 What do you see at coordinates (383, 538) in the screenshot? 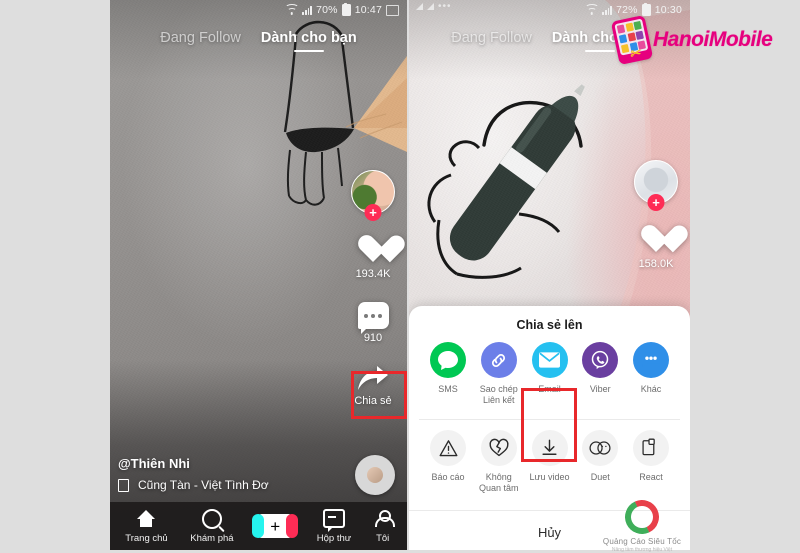
I see `nav-label-profile: Tôi` at bounding box center [383, 538].